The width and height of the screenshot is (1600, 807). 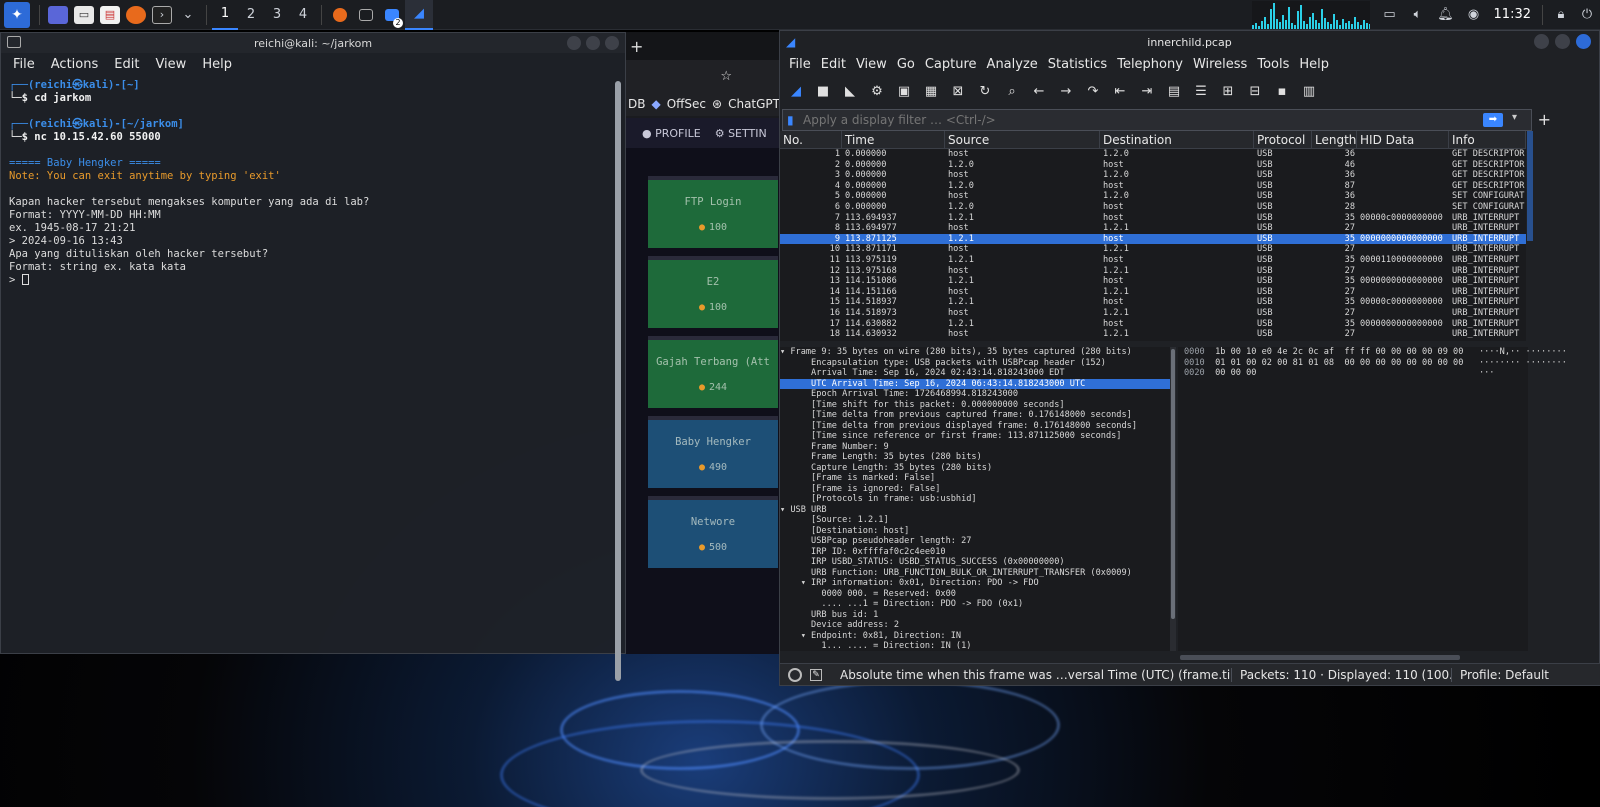 What do you see at coordinates (975, 394) in the screenshot?
I see `detail-row: Epoch Arrival Time: 1726468994.818243000` at bounding box center [975, 394].